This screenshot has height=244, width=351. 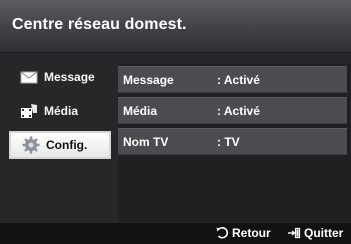 I want to click on setting-label: Message, so click(x=148, y=80).